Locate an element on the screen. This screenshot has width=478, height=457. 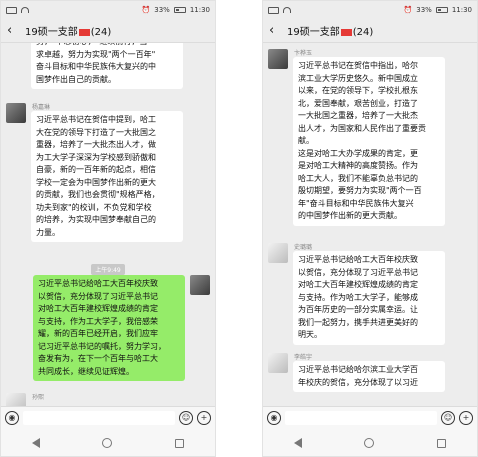
time-divider: 上午9:49 is located at coordinates (108, 266).